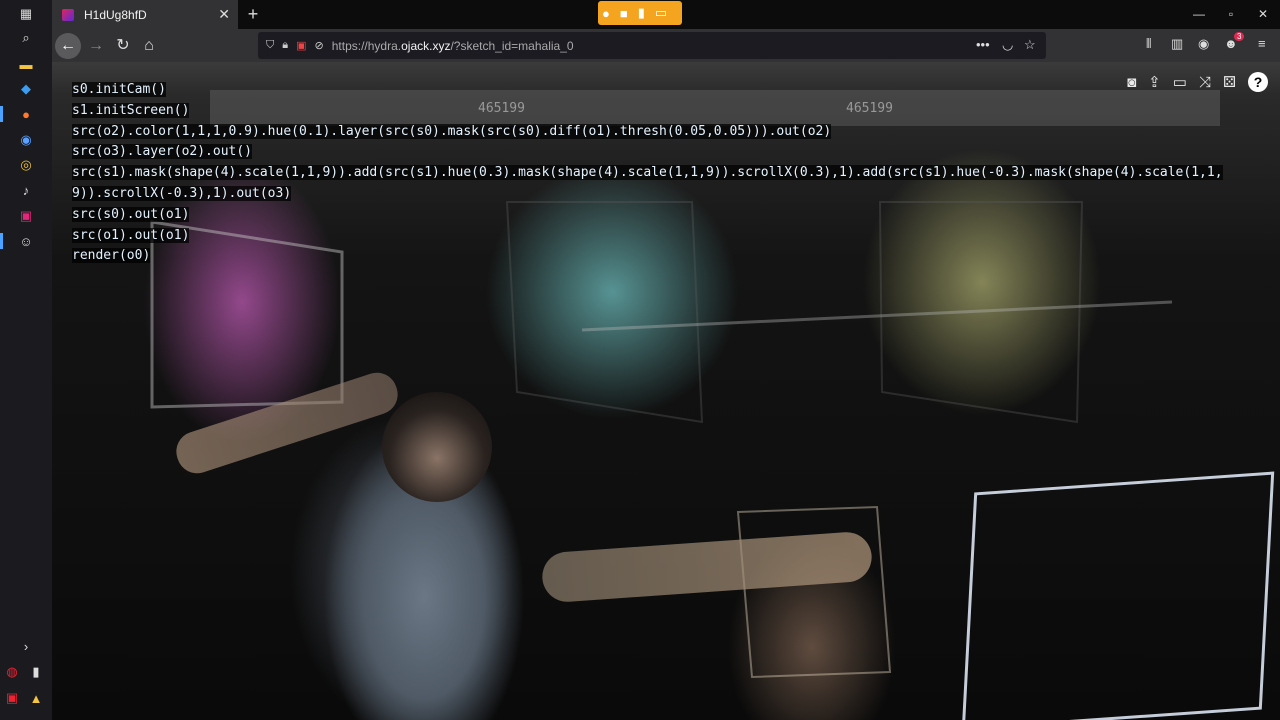 The width and height of the screenshot is (1280, 720). What do you see at coordinates (12, 672) in the screenshot?
I see `tray-icon-1: ◍` at bounding box center [12, 672].